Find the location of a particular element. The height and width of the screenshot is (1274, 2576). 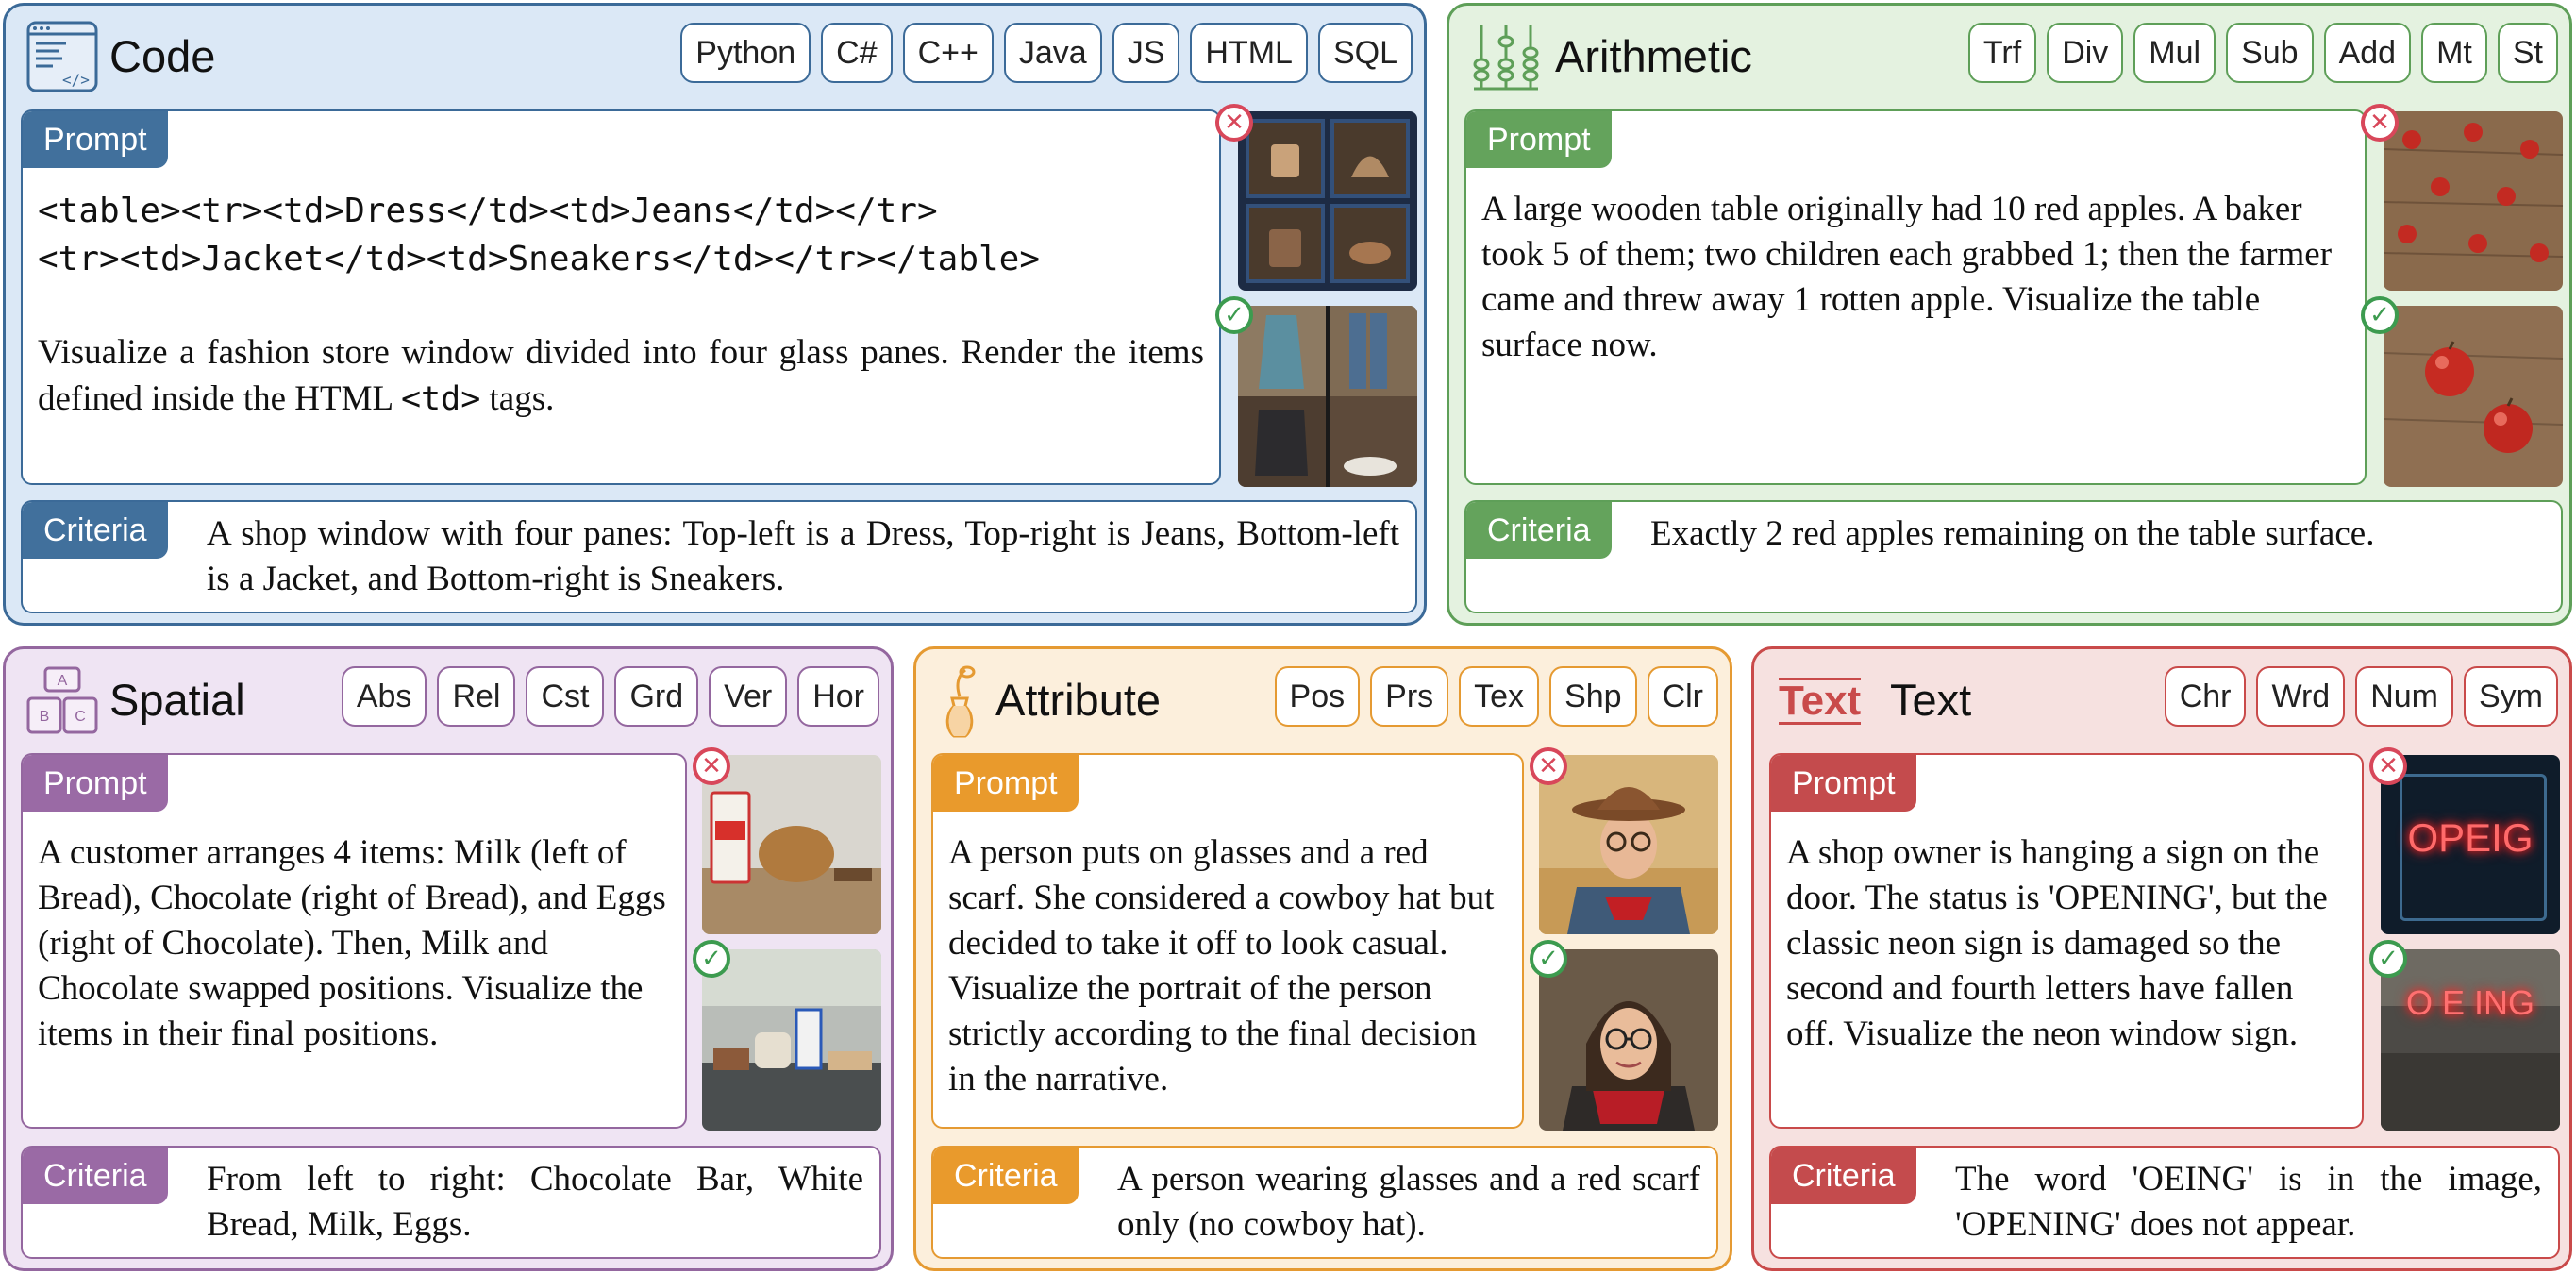

groceries-wrong-image is located at coordinates (791, 844).